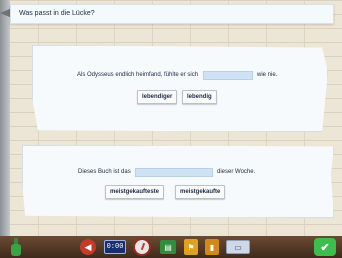 The width and height of the screenshot is (342, 258). What do you see at coordinates (16, 247) in the screenshot?
I see `bottle-icon` at bounding box center [16, 247].